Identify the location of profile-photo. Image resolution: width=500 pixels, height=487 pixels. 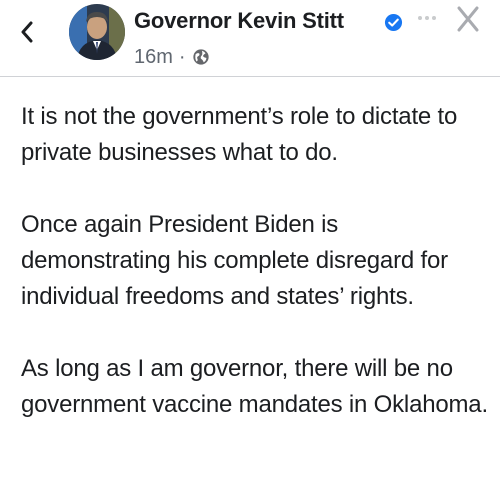
(97, 32).